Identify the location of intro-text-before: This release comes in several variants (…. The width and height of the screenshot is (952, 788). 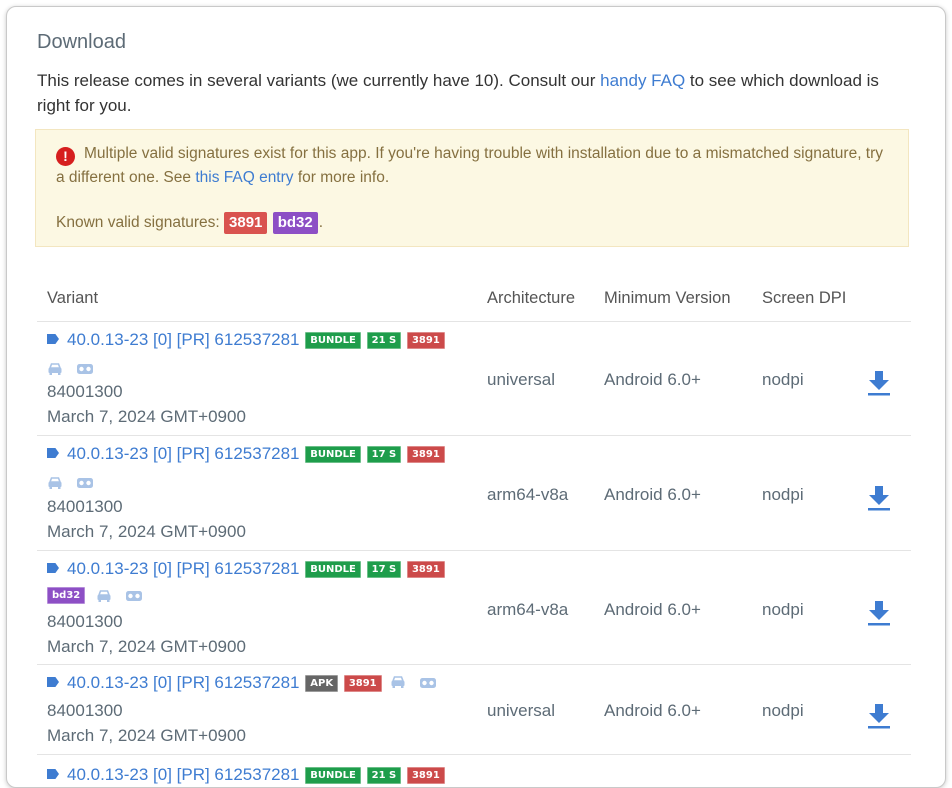
(319, 80).